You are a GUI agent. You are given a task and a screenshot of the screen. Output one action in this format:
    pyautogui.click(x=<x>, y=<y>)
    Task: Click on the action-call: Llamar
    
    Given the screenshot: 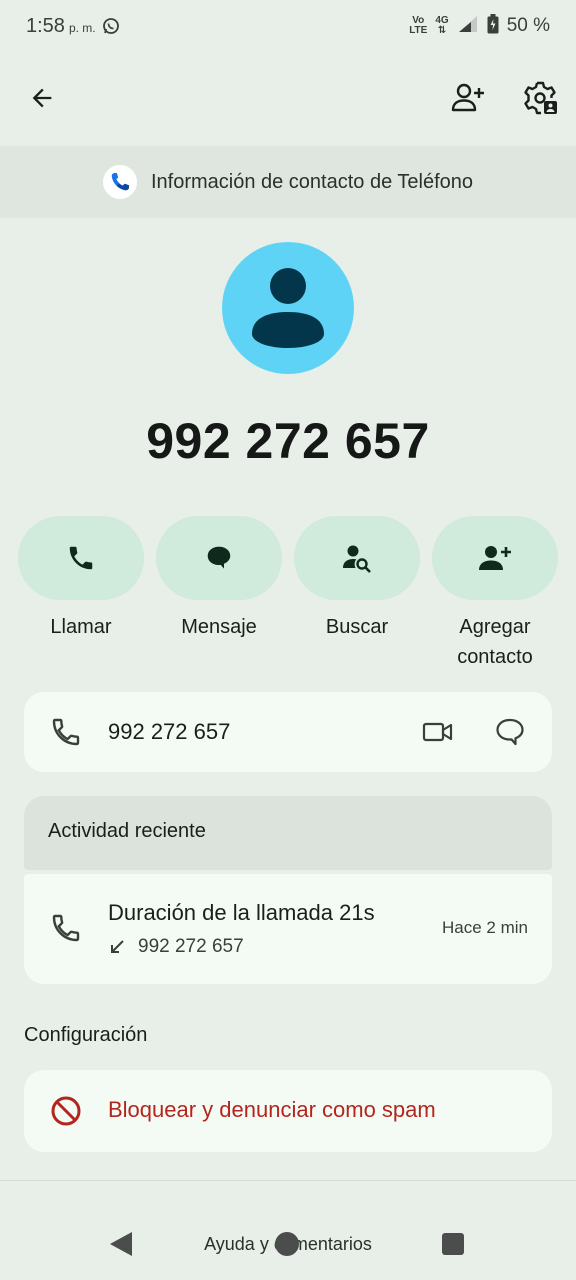 What is the action you would take?
    pyautogui.click(x=81, y=579)
    